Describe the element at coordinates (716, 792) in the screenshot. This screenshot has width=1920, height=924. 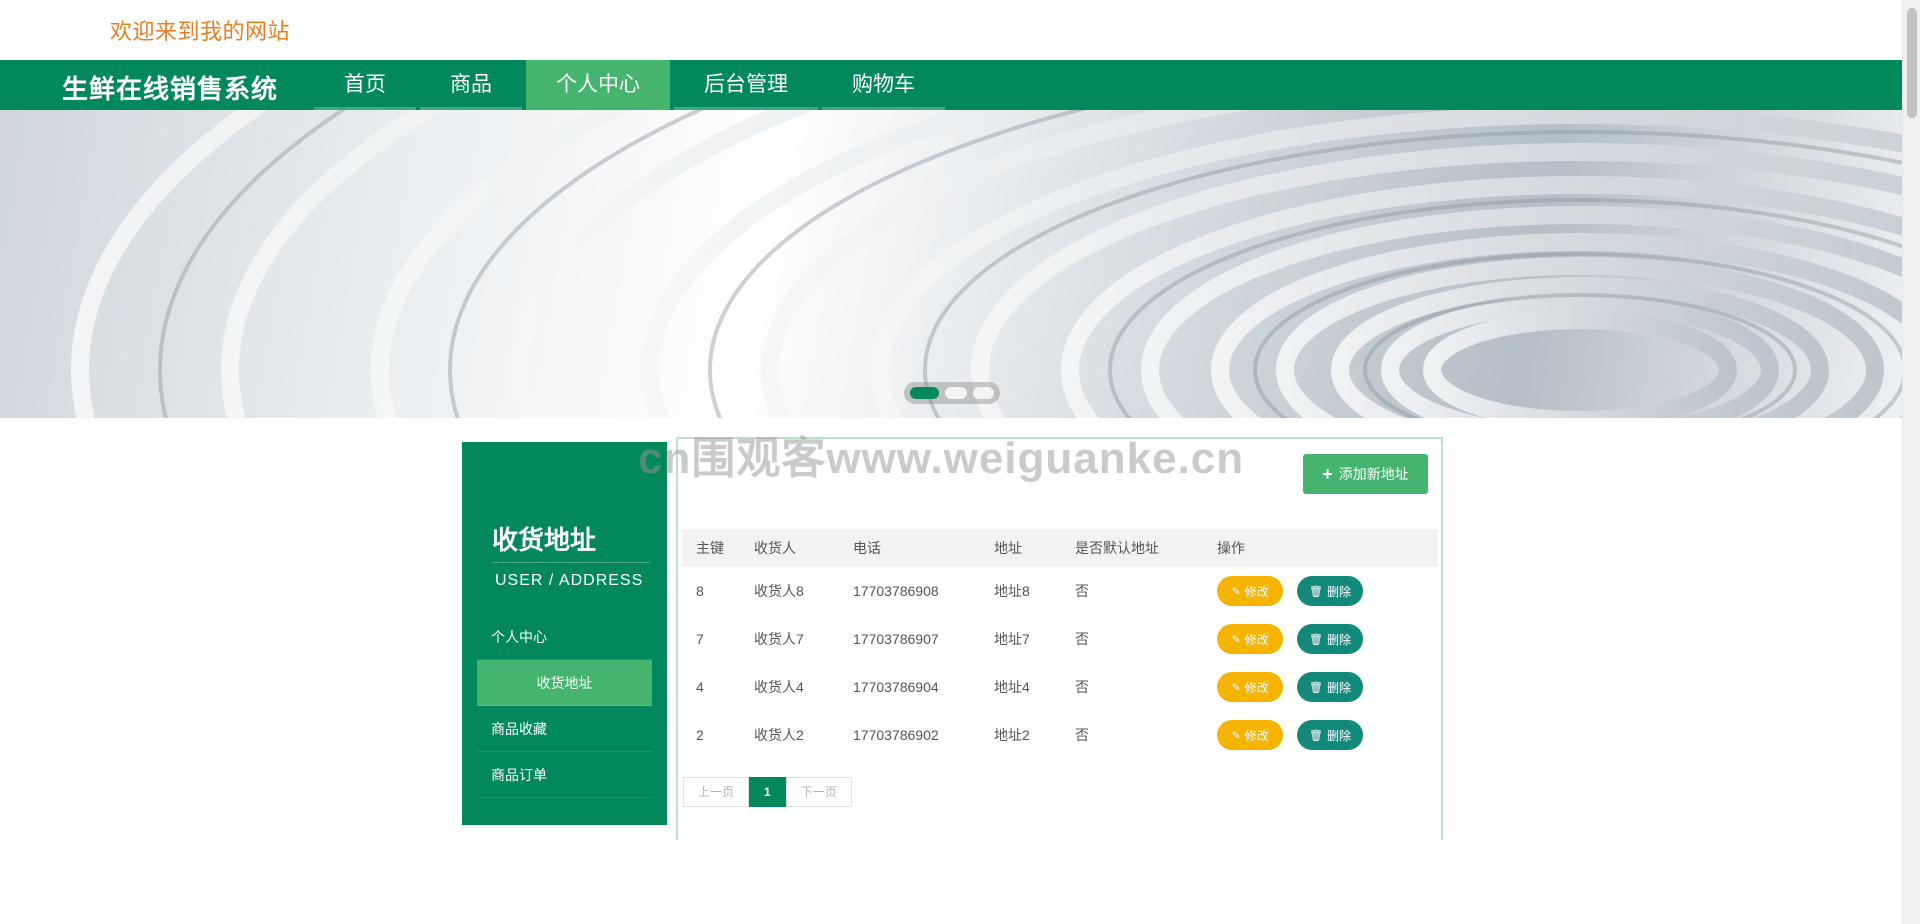
I see `prev-page-button: 上一页` at that location.